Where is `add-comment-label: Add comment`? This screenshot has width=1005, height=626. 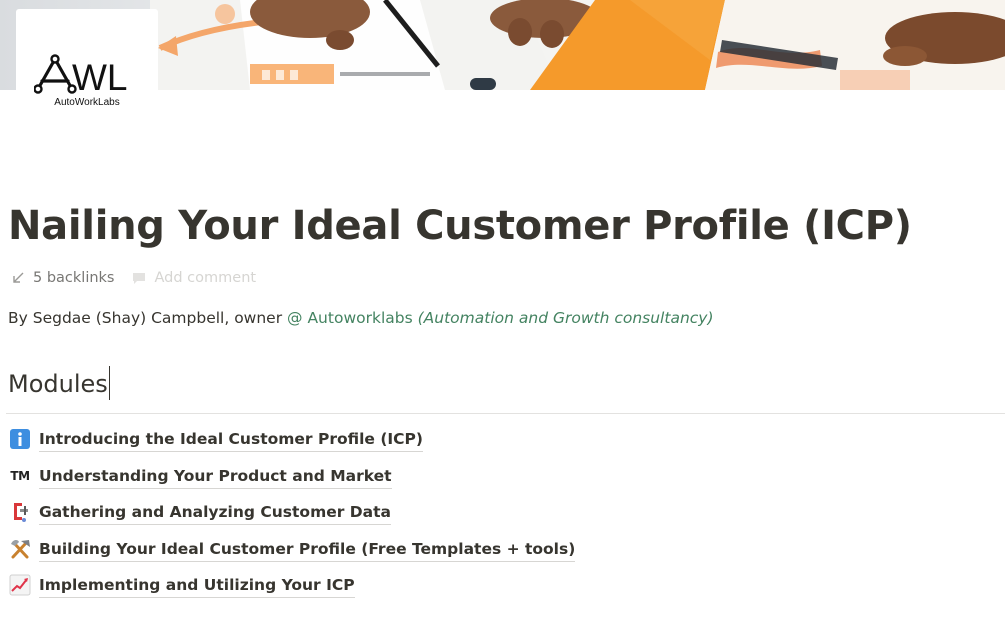
add-comment-label: Add comment is located at coordinates (205, 278).